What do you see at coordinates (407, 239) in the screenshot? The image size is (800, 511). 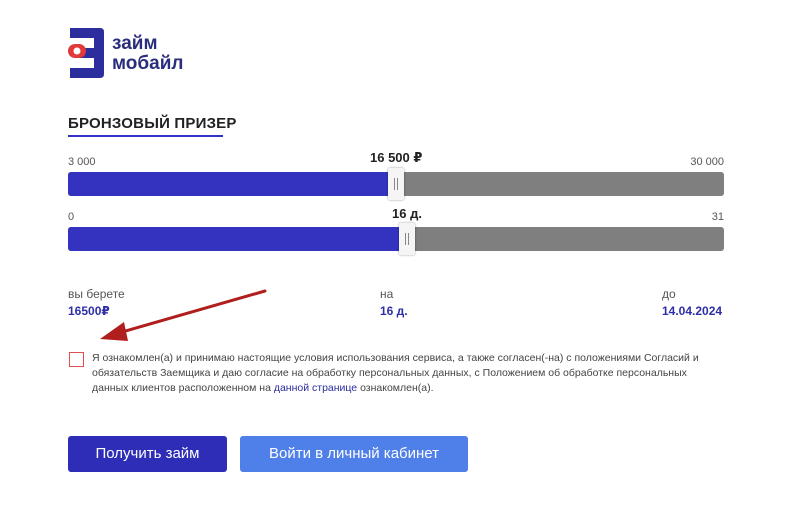 I see `days-slider-handle` at bounding box center [407, 239].